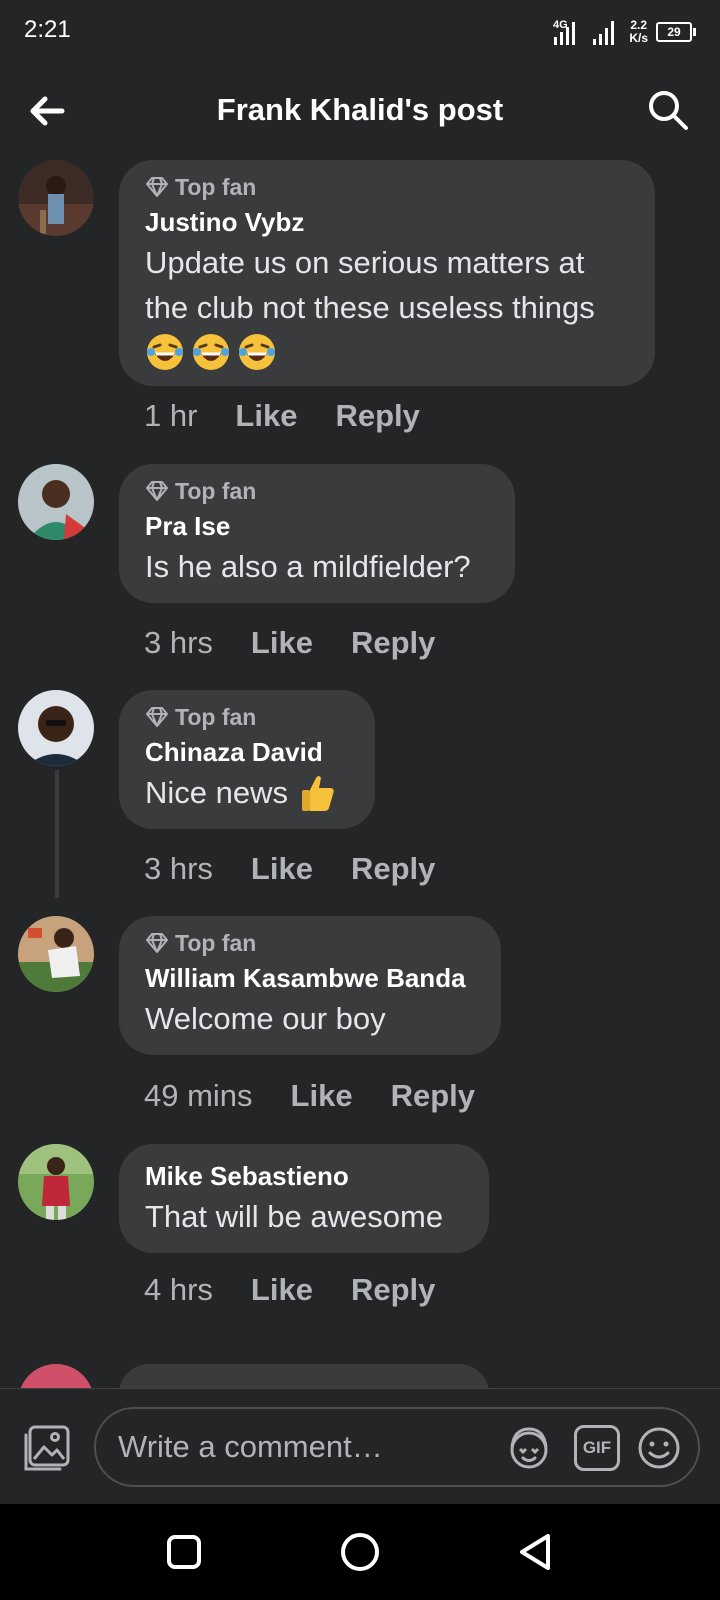 The image size is (720, 1600). Describe the element at coordinates (529, 1448) in the screenshot. I see `avatar-sticker-icon` at that location.